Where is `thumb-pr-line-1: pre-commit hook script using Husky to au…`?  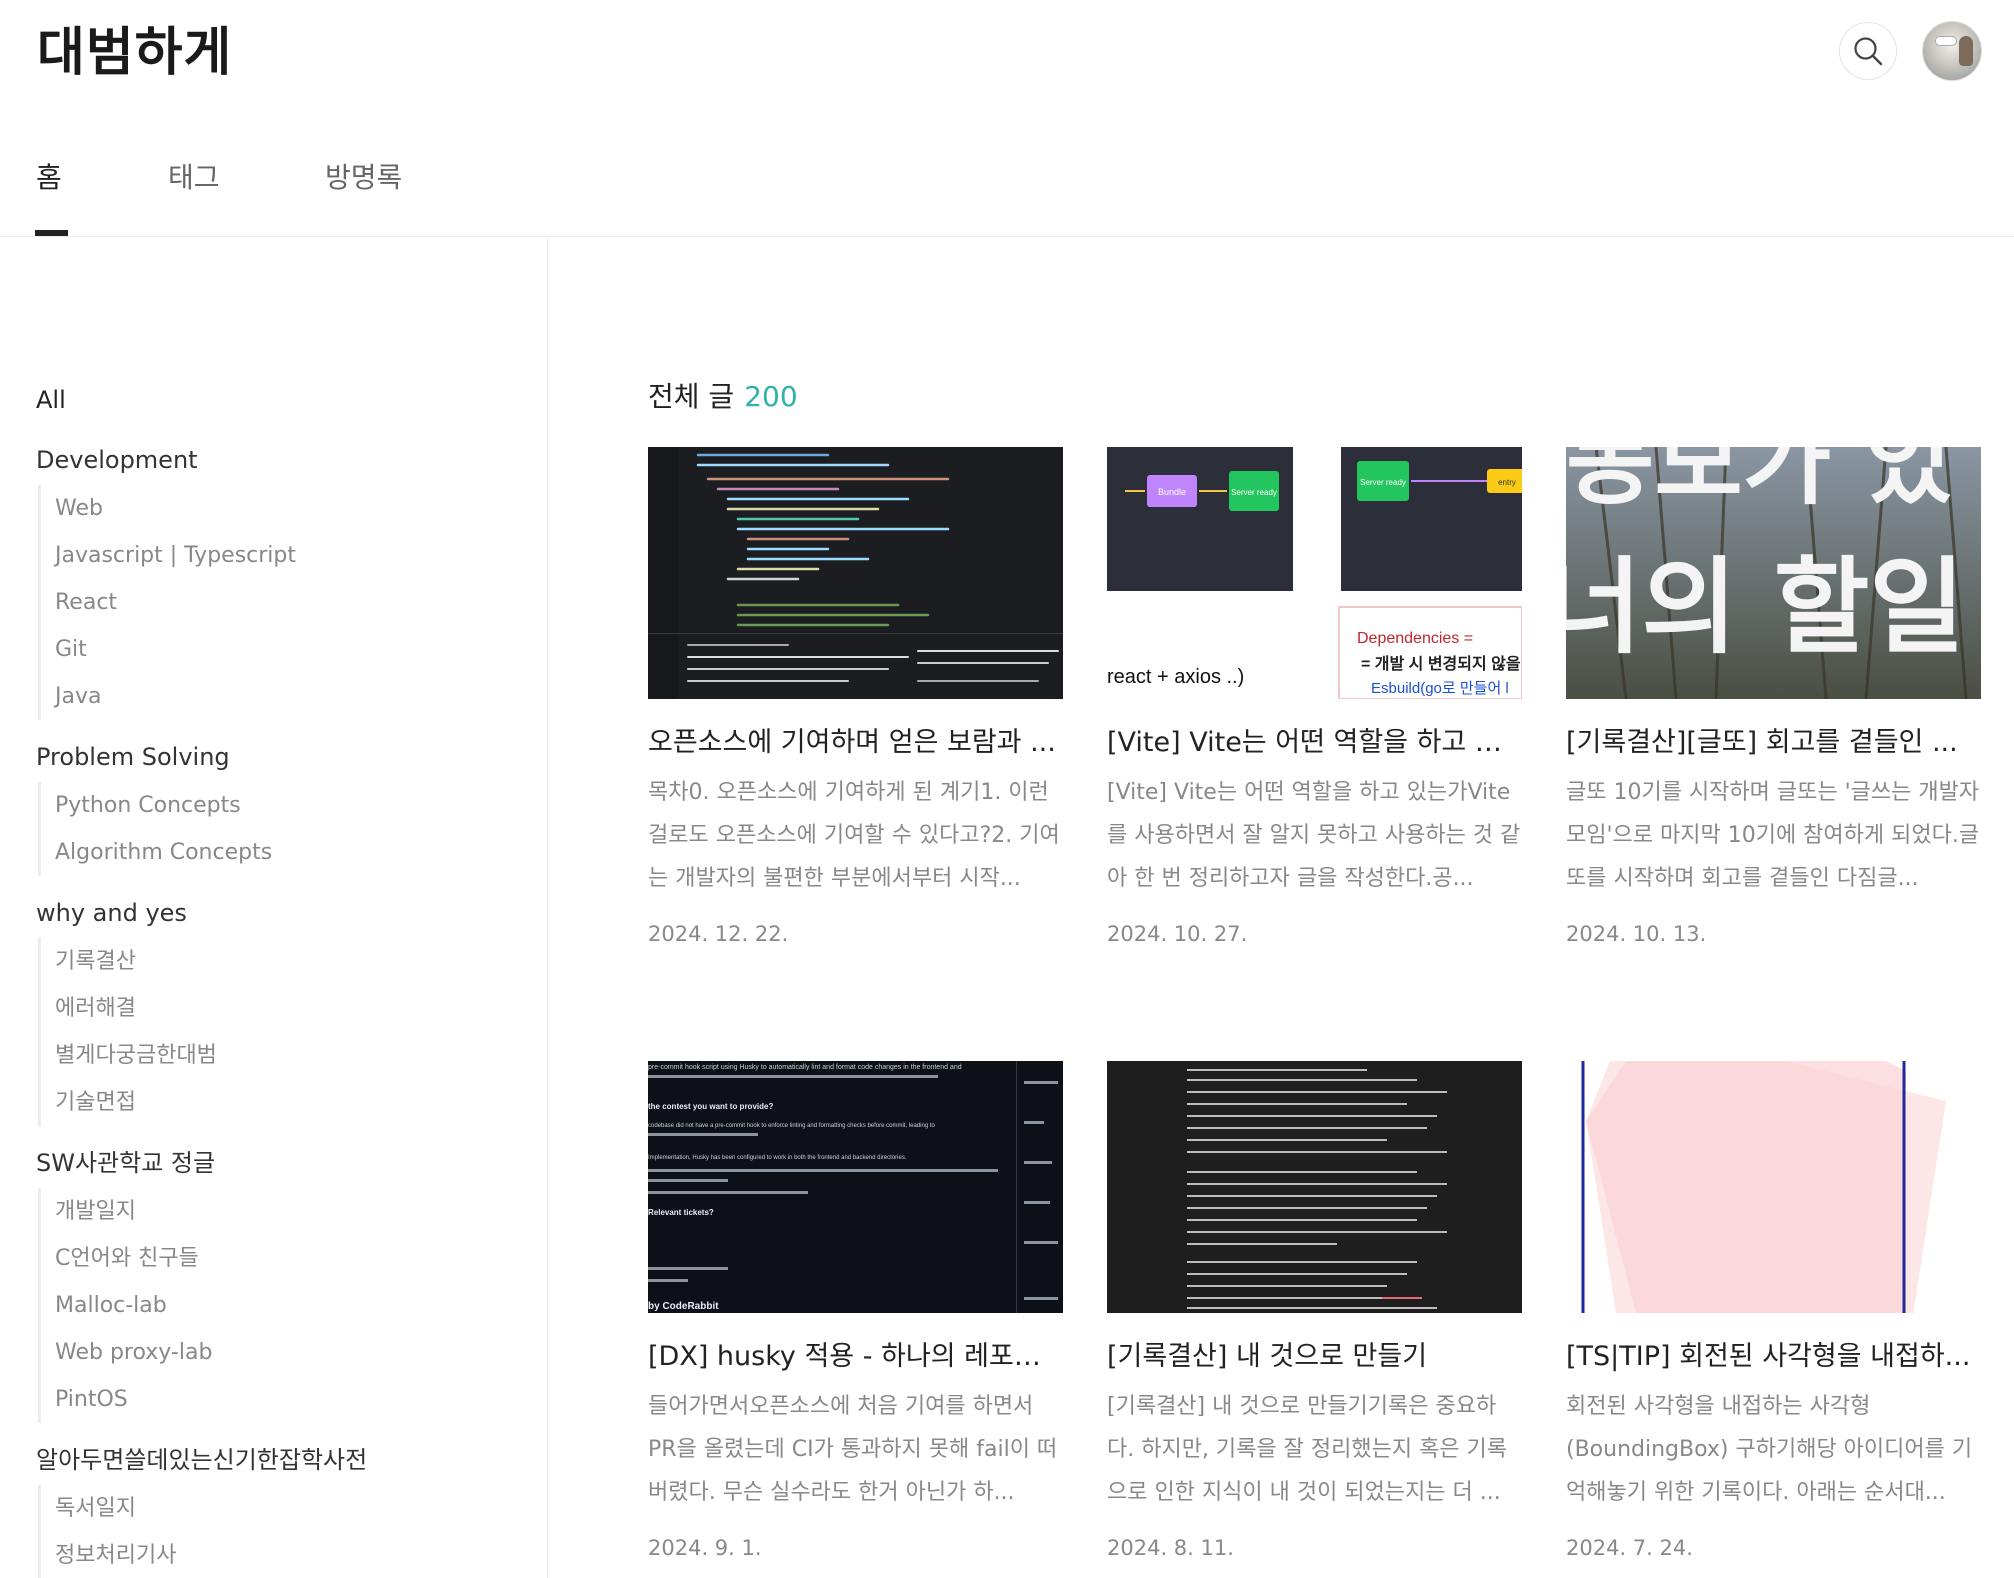 thumb-pr-line-1: pre-commit hook script using Husky to au… is located at coordinates (805, 1067).